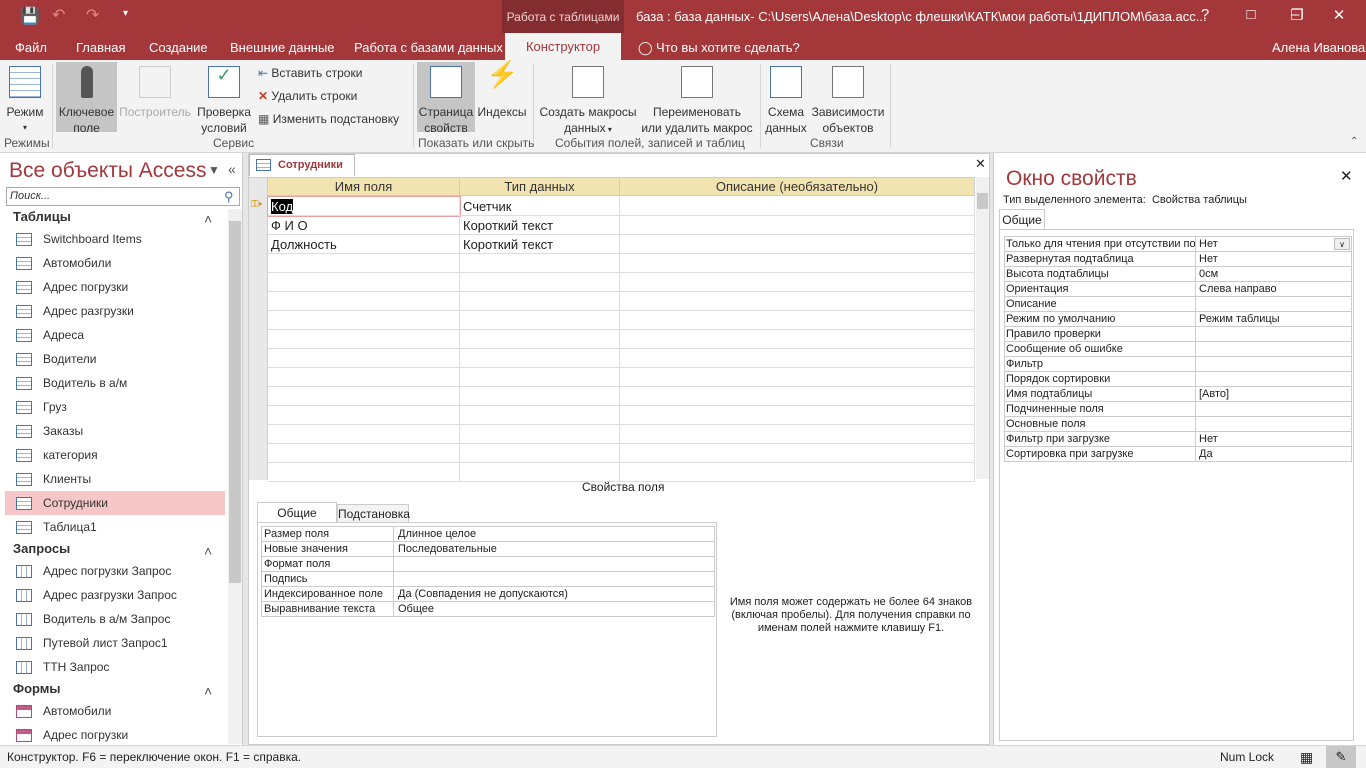 The height and width of the screenshot is (768, 1366). I want to click on tab-create: Создание, so click(178, 47).